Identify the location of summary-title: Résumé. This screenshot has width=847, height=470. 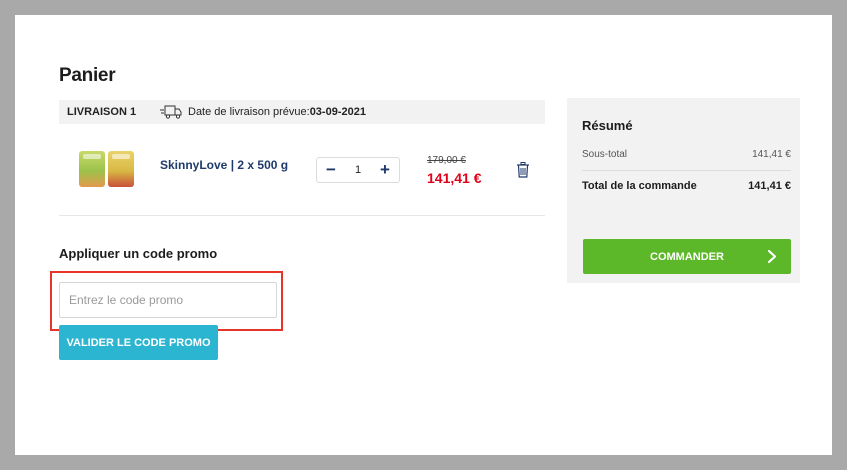
(607, 125).